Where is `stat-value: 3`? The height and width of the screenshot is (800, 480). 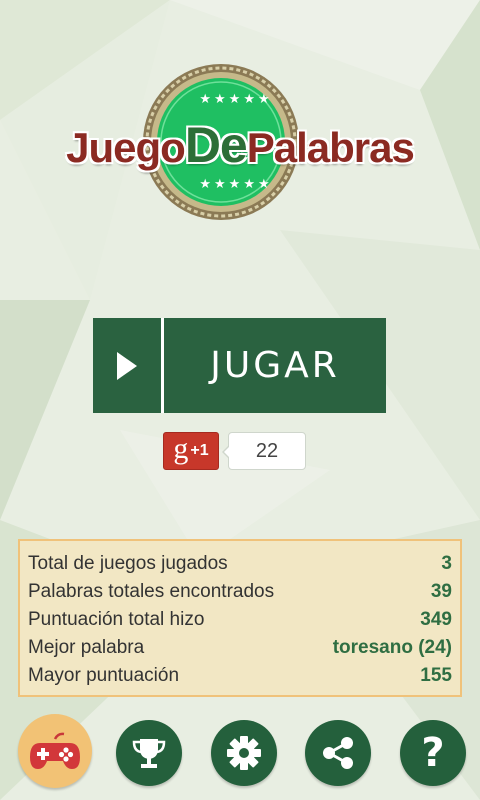
stat-value: 3 is located at coordinates (446, 563).